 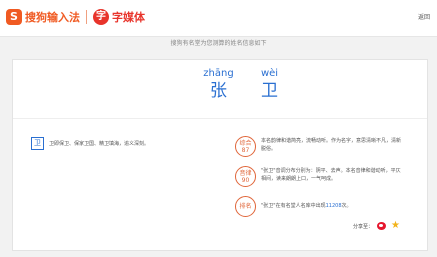 What do you see at coordinates (331, 145) in the screenshot?
I see `score-description: 本名韵律和谐简亮，流畅动听。作为名字，意思清晰不凡，清新脱俗。` at bounding box center [331, 145].